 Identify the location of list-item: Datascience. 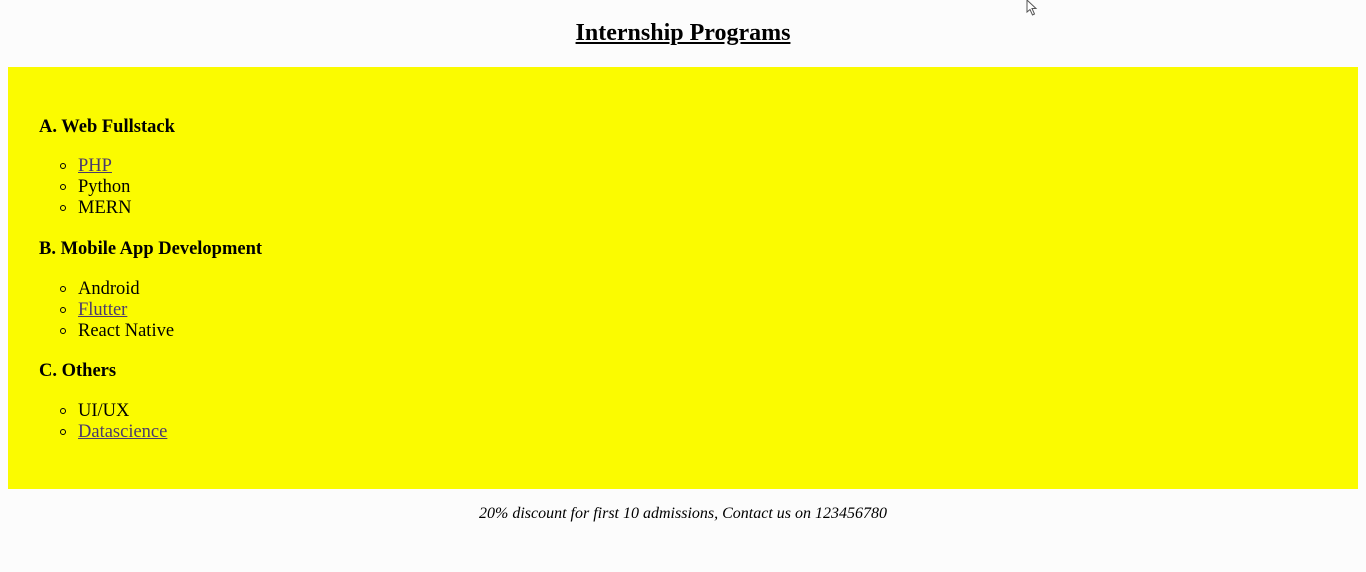
(107, 432).